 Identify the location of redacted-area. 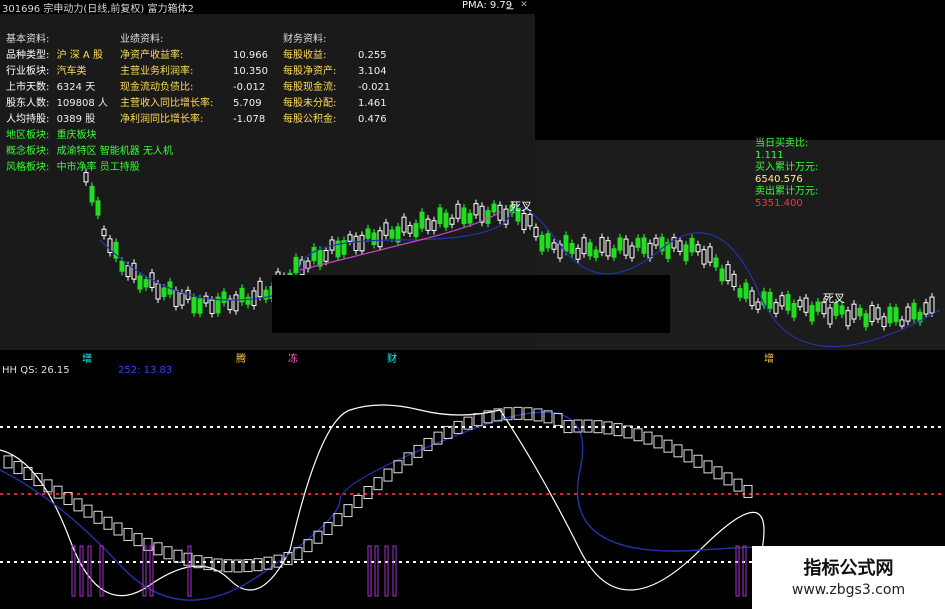
(471, 304).